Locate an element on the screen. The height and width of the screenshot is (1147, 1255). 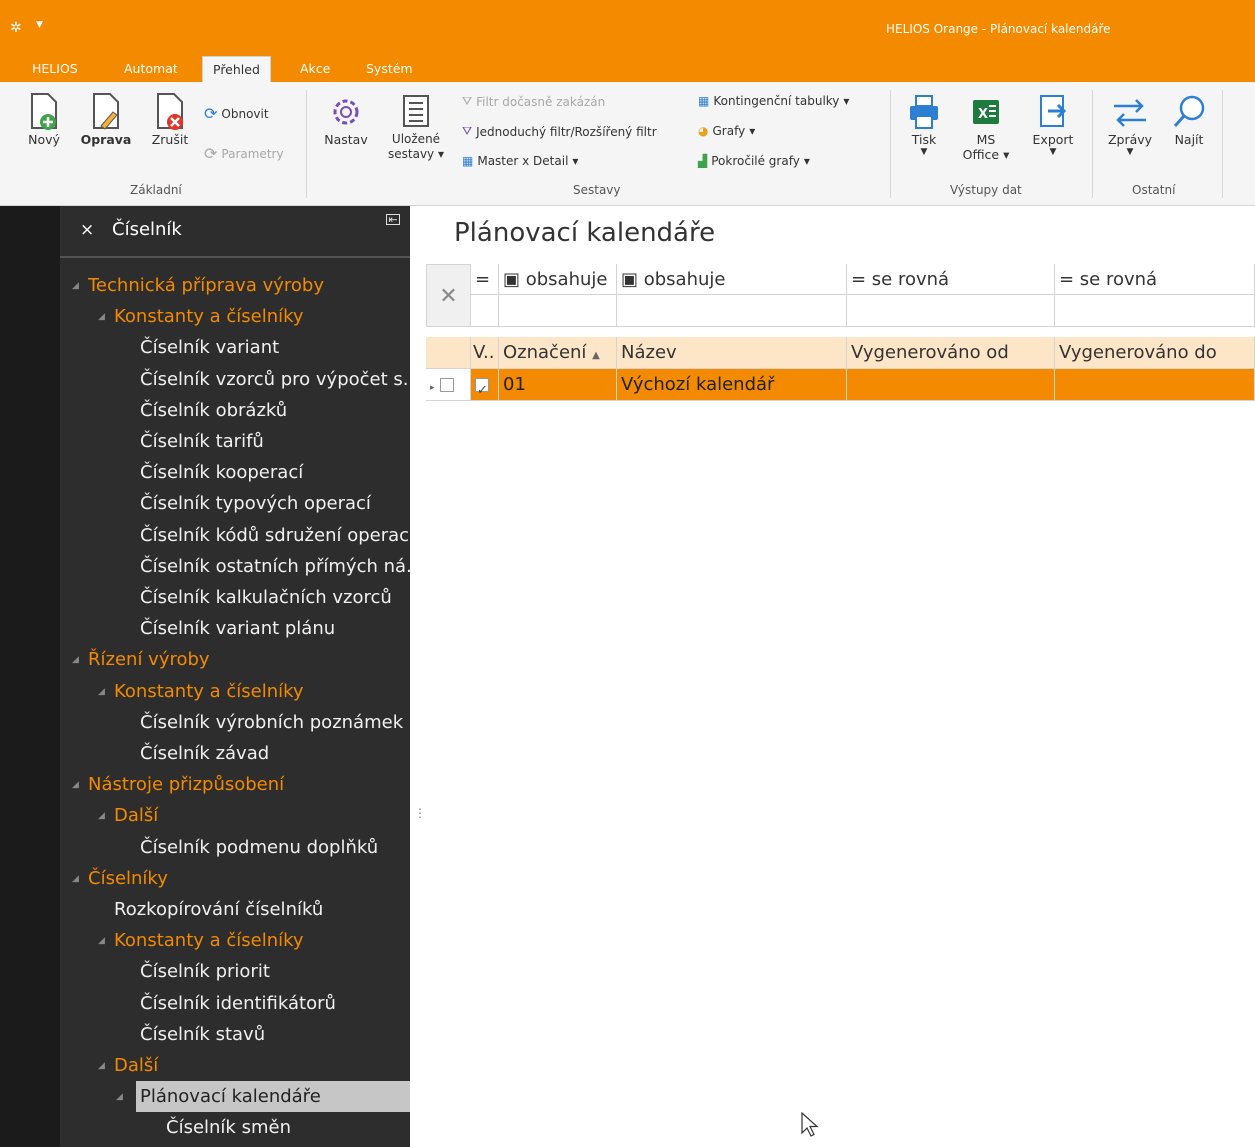
table-cell-nazev: Výchozí kalendář is located at coordinates (732, 385).